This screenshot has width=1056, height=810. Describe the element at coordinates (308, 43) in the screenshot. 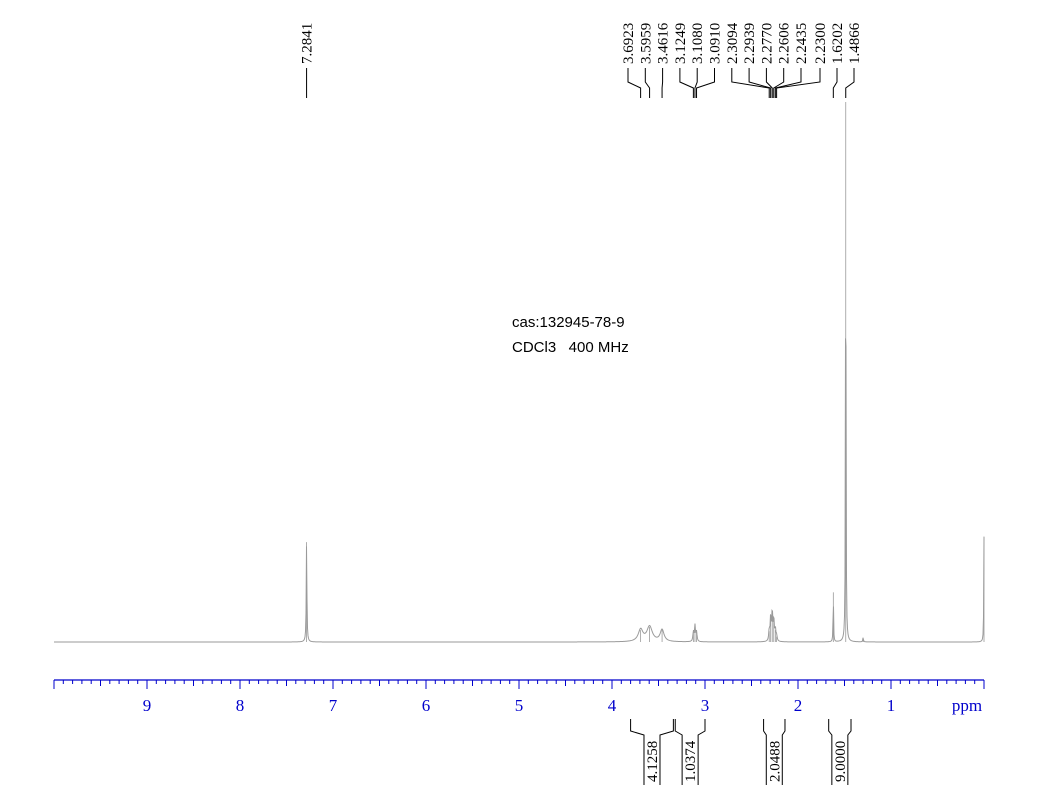

I see `peak-label-text: 7.2841` at that location.